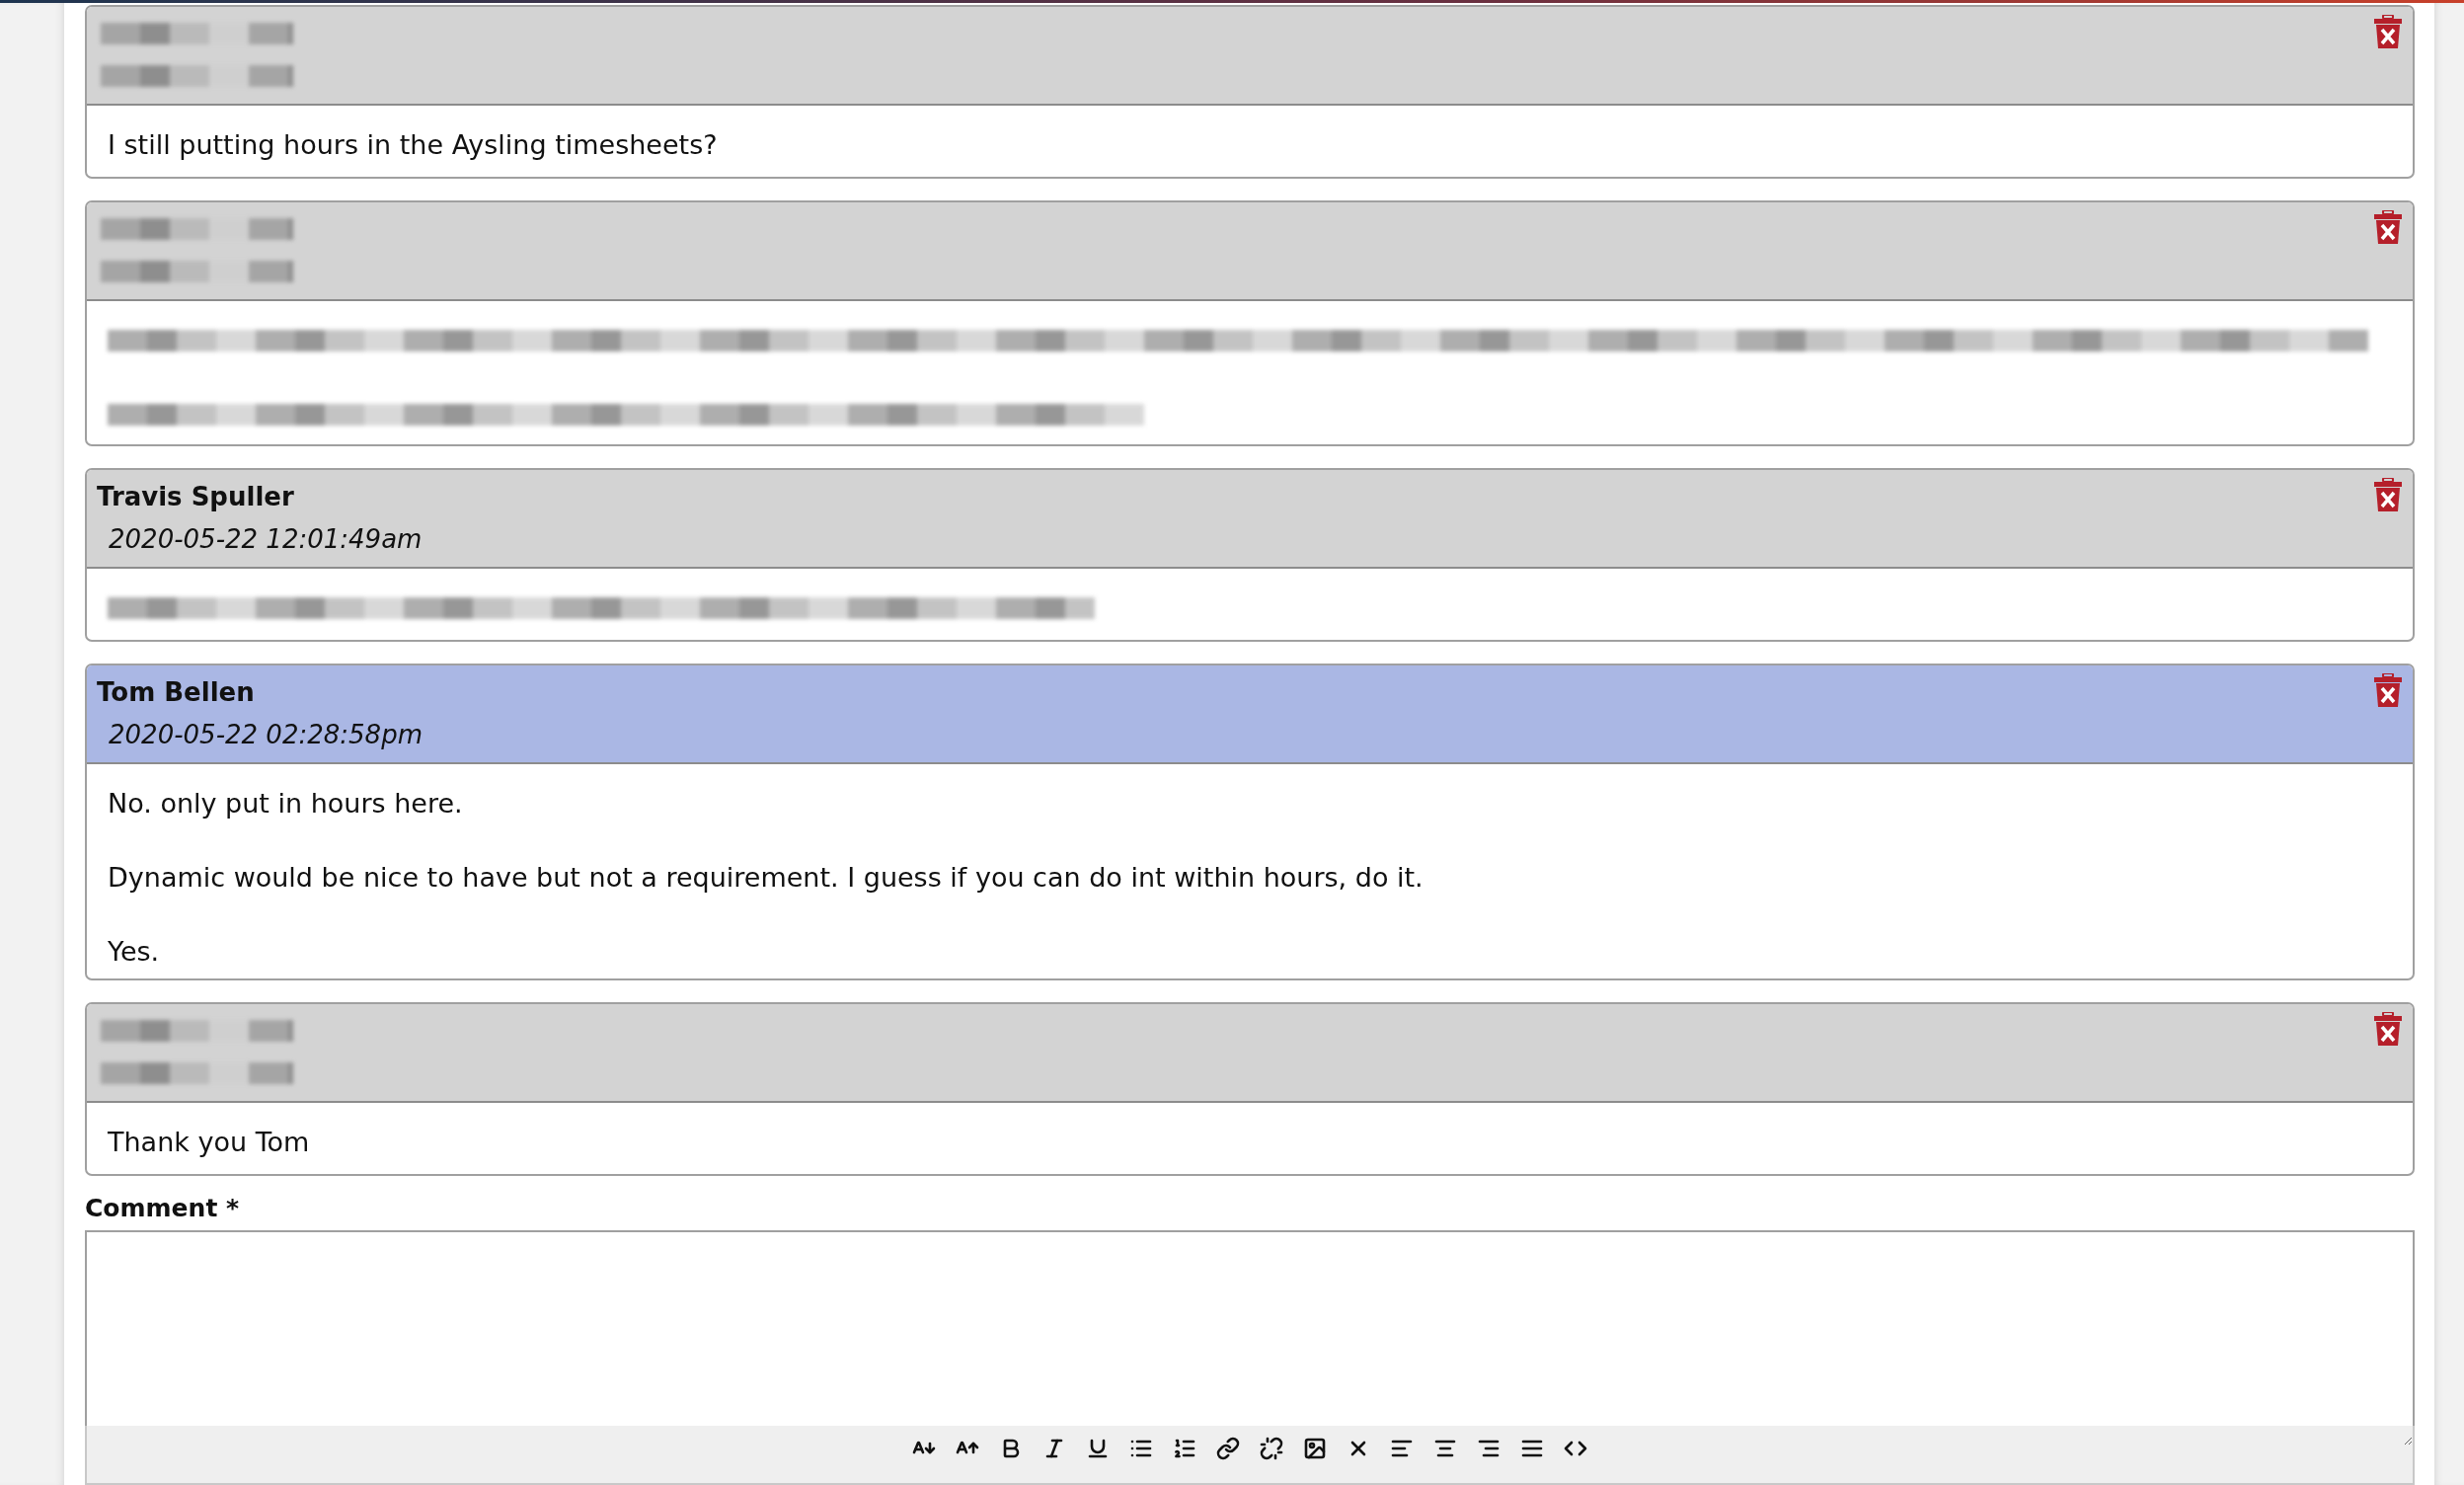 Image resolution: width=2464 pixels, height=1485 pixels. What do you see at coordinates (134, 952) in the screenshot?
I see `comment-text: Yes.` at bounding box center [134, 952].